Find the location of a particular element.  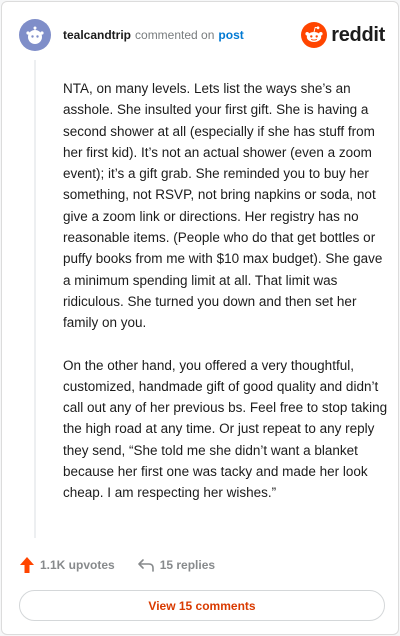

commented-on-text: commented on is located at coordinates (175, 35).